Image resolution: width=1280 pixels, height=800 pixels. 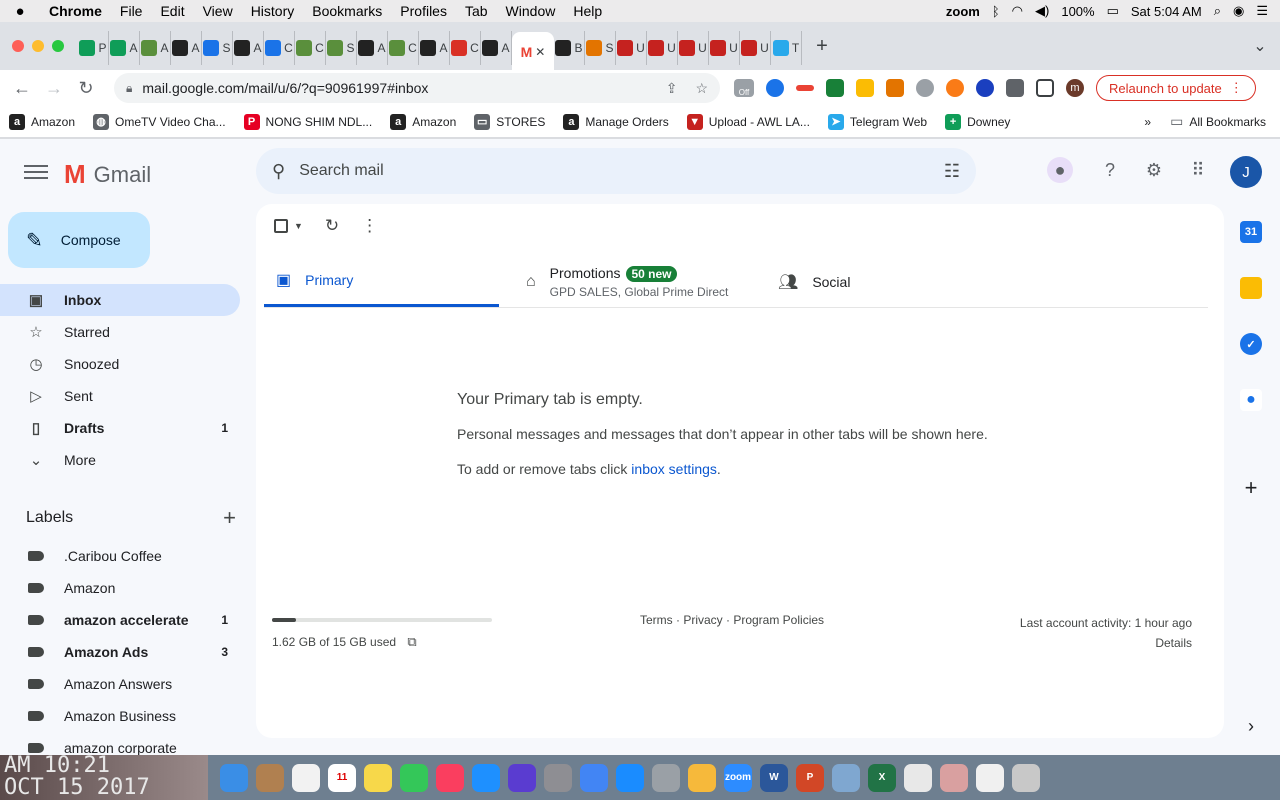 What do you see at coordinates (744, 88) in the screenshot?
I see `extension-off-icon: Off` at bounding box center [744, 88].